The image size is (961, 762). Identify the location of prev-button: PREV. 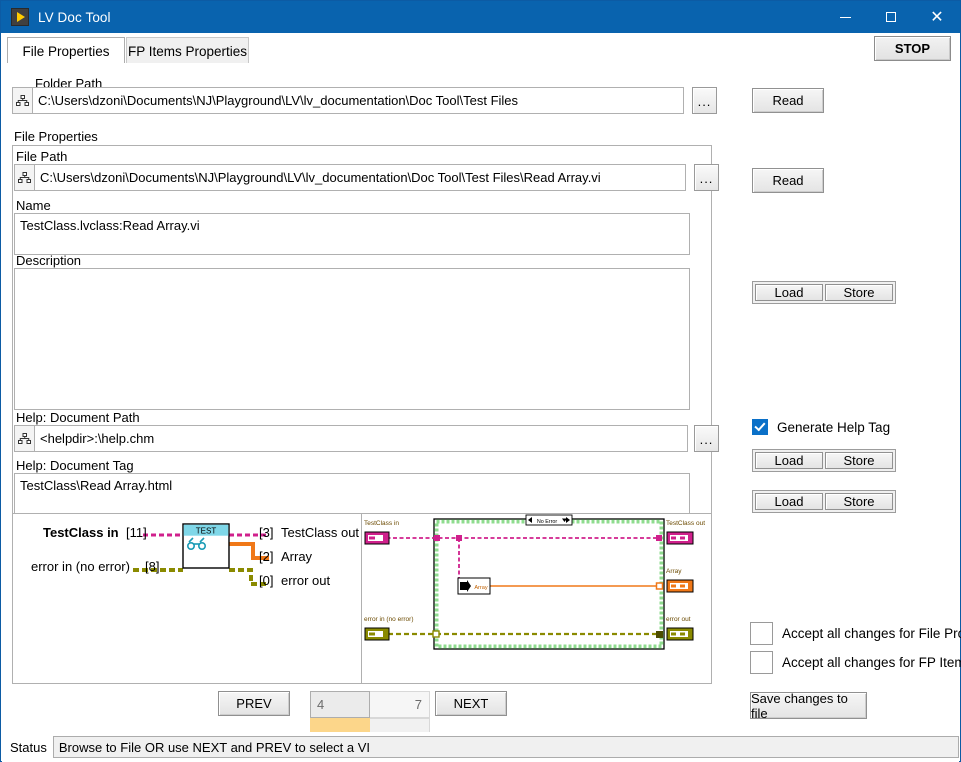
(254, 703).